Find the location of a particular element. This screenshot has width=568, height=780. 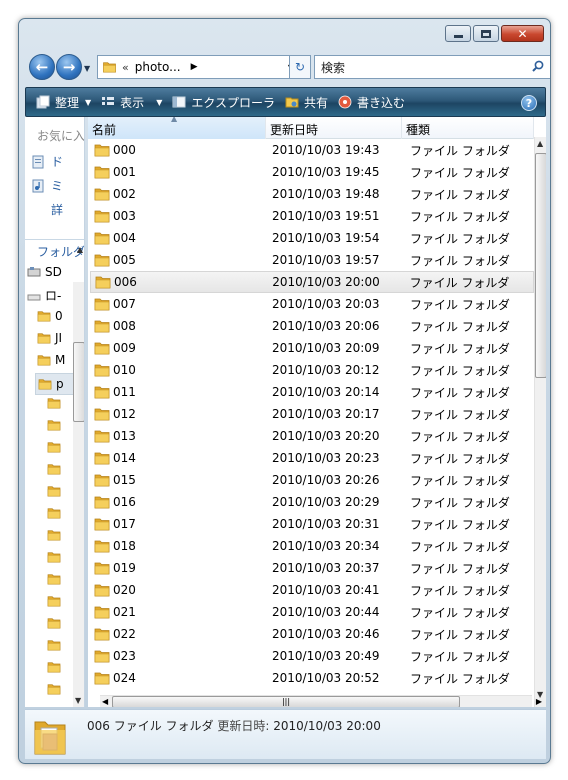

file-name: 018 is located at coordinates (124, 546).